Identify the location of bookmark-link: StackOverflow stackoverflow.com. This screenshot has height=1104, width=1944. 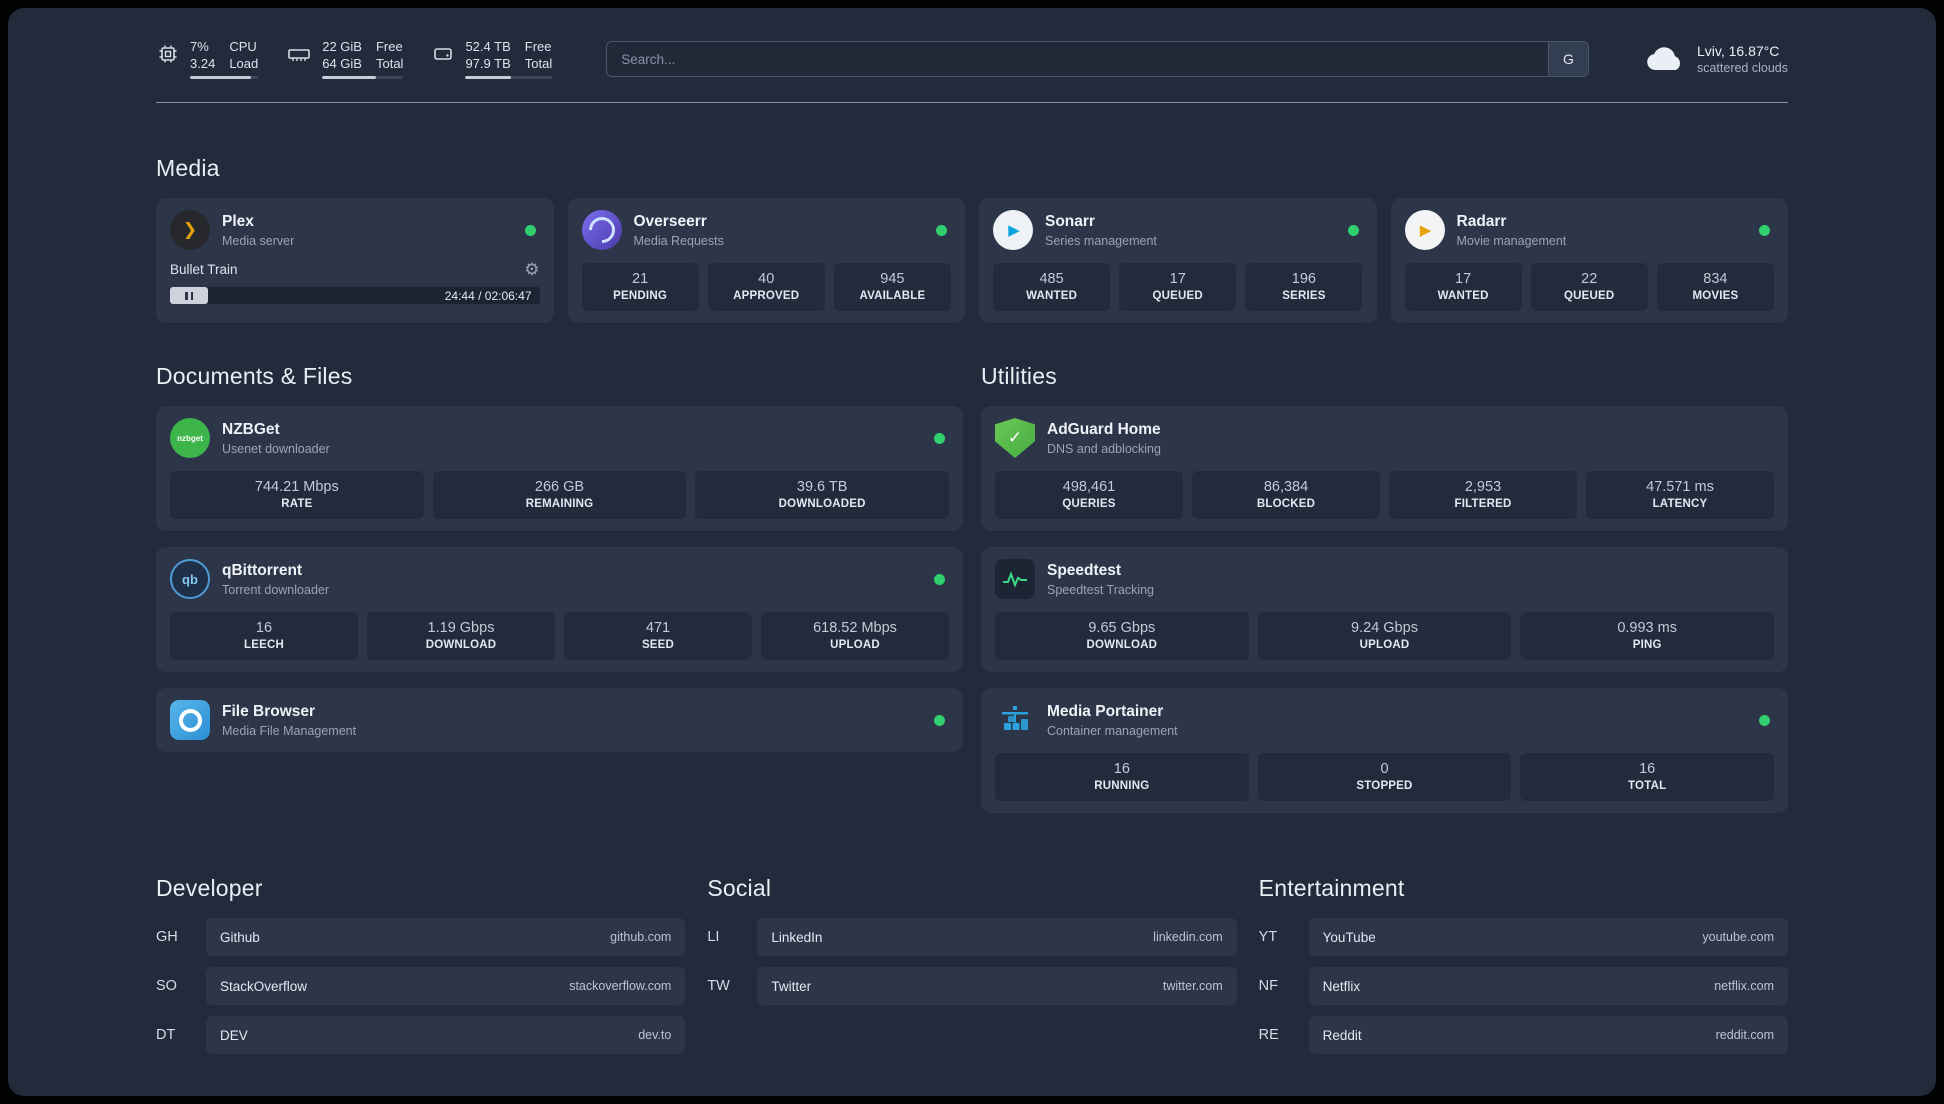
(446, 986).